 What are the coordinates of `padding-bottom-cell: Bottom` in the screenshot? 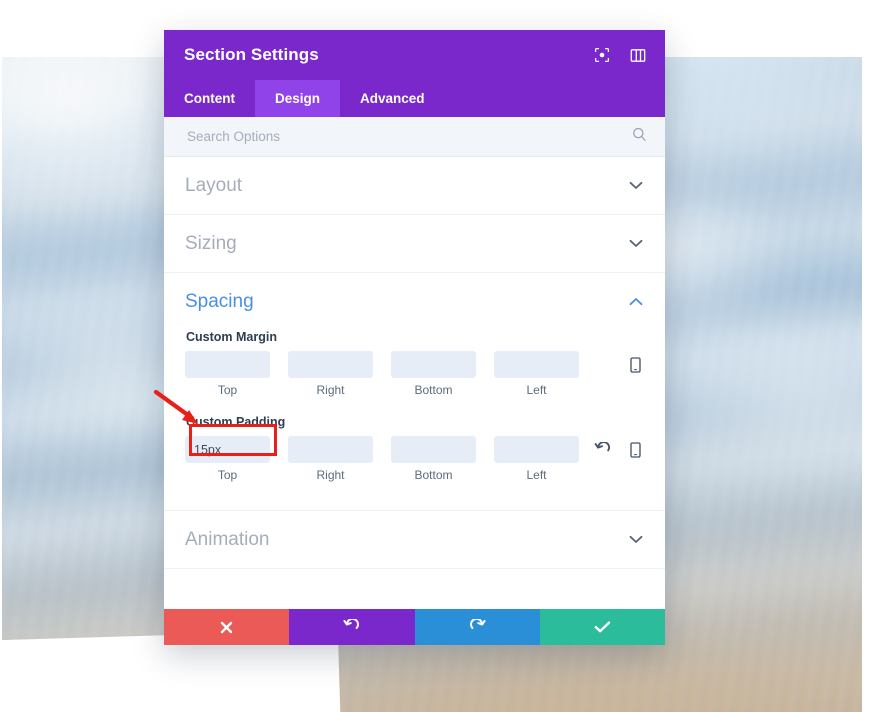 It's located at (433, 459).